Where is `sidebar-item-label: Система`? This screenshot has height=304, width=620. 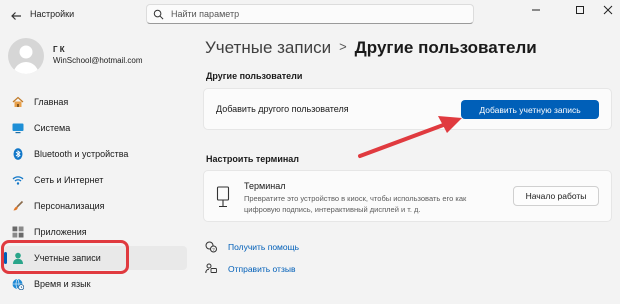 sidebar-item-label: Система is located at coordinates (52, 128).